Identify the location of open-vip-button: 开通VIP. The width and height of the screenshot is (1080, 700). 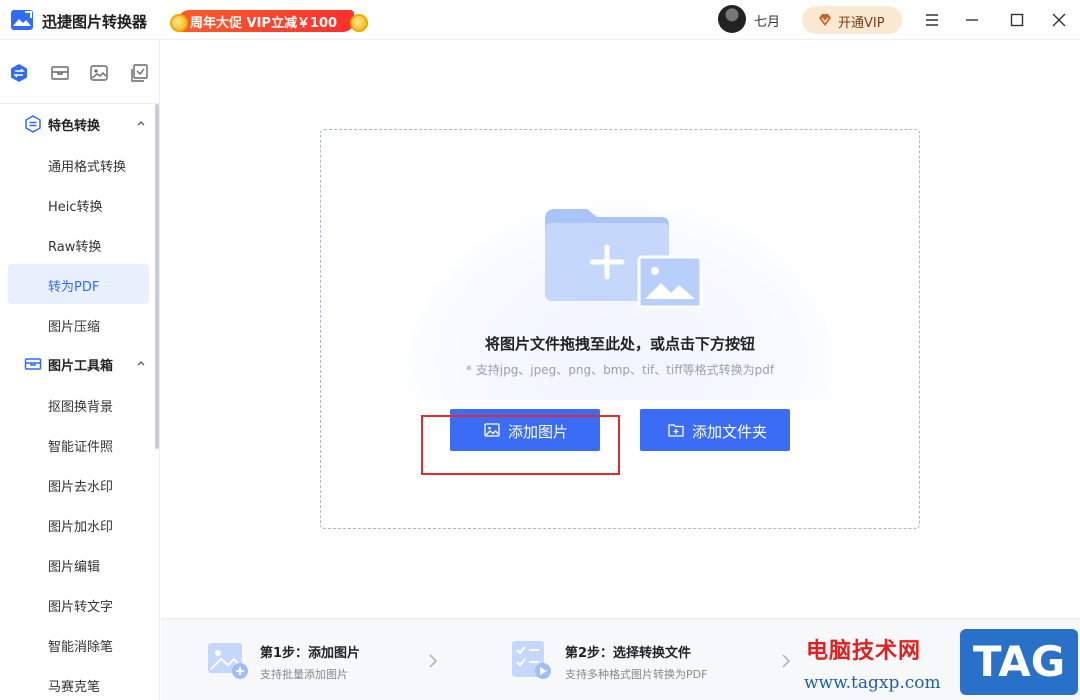
(852, 20).